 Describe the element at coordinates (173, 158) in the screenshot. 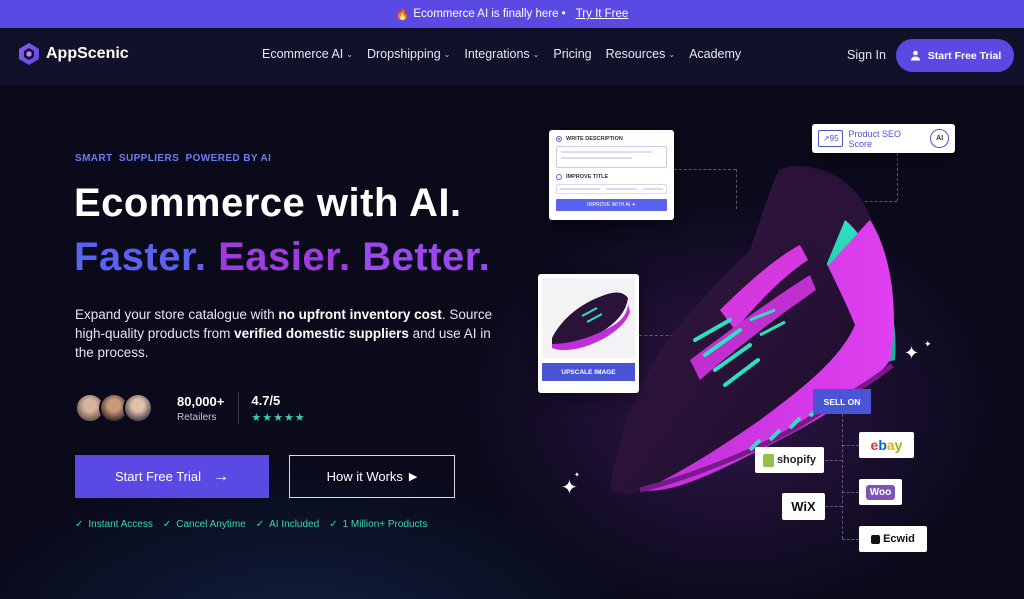

I see `hero-eyebrow: SMART SUPPLIERS POWERED BY AI` at that location.